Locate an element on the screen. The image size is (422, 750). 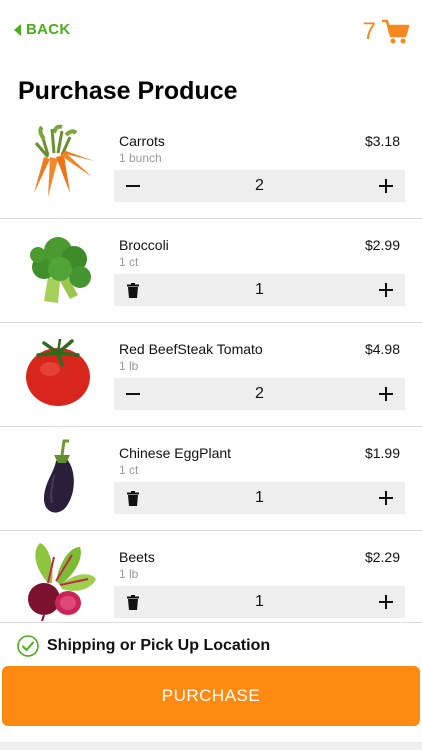
purchase-button: PURCHASE is located at coordinates (211, 696).